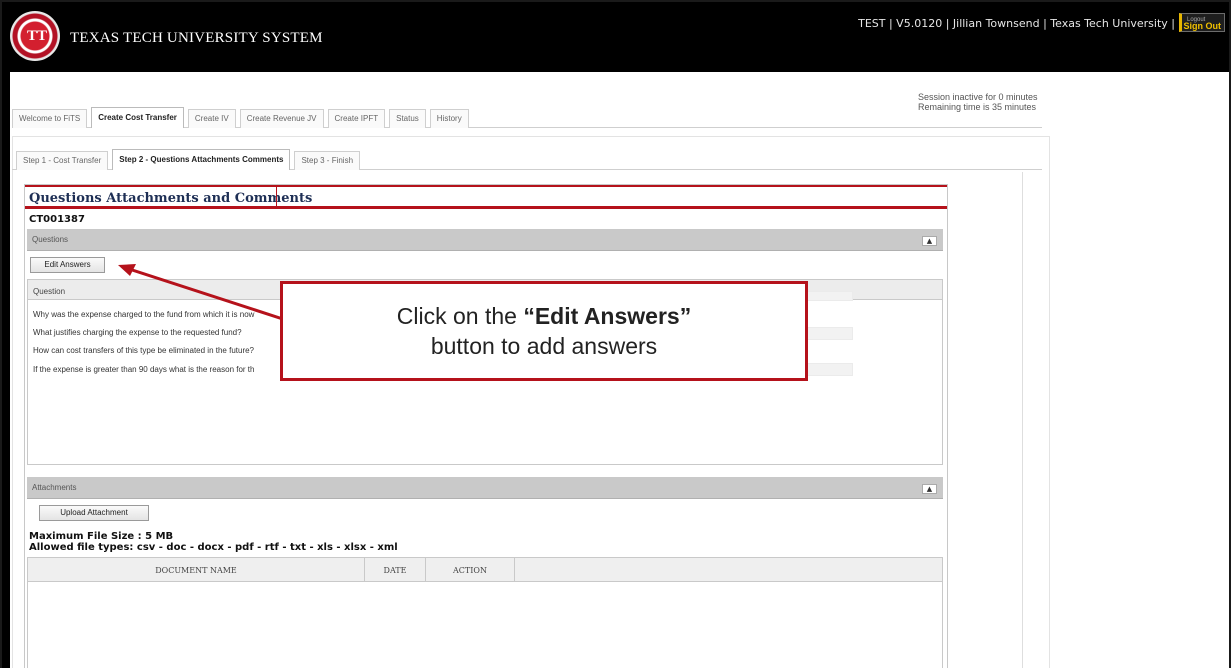 This screenshot has width=1231, height=668. I want to click on tab-create-revenue-jv: Create Revenue JV, so click(281, 118).